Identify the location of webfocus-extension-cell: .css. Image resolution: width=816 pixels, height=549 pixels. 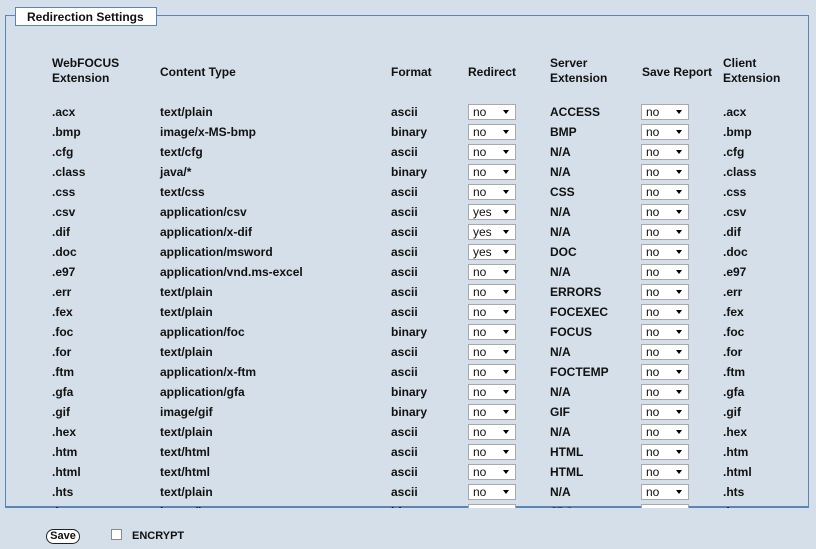
(64, 192).